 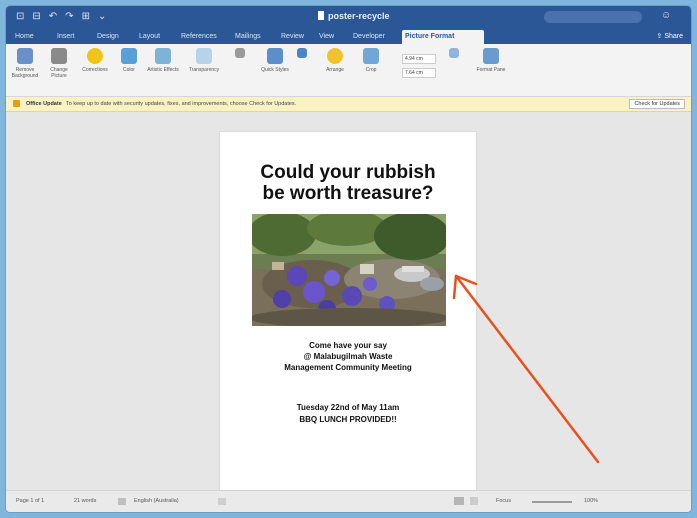 I want to click on print-layout-icon, so click(x=459, y=501).